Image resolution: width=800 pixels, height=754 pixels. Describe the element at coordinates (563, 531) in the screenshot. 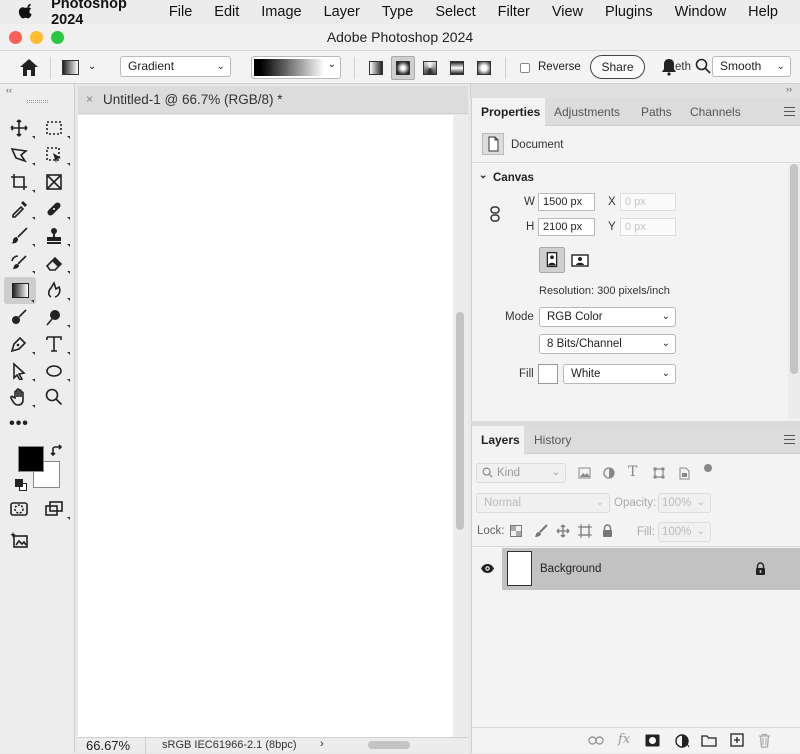

I see `lock-position-icon` at that location.